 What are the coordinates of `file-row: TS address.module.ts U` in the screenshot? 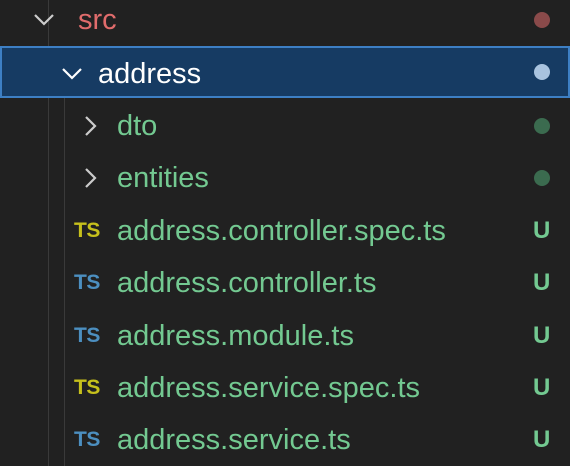 It's located at (285, 336).